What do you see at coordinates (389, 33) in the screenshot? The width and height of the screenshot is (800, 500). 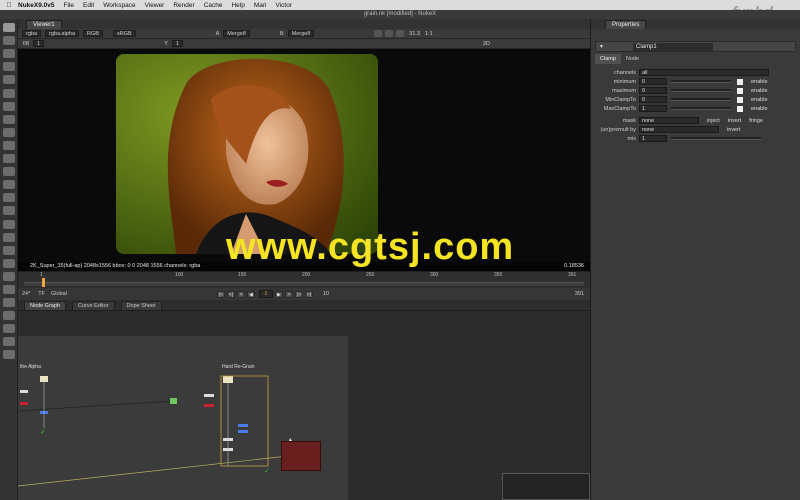 I see `settings-icon` at bounding box center [389, 33].